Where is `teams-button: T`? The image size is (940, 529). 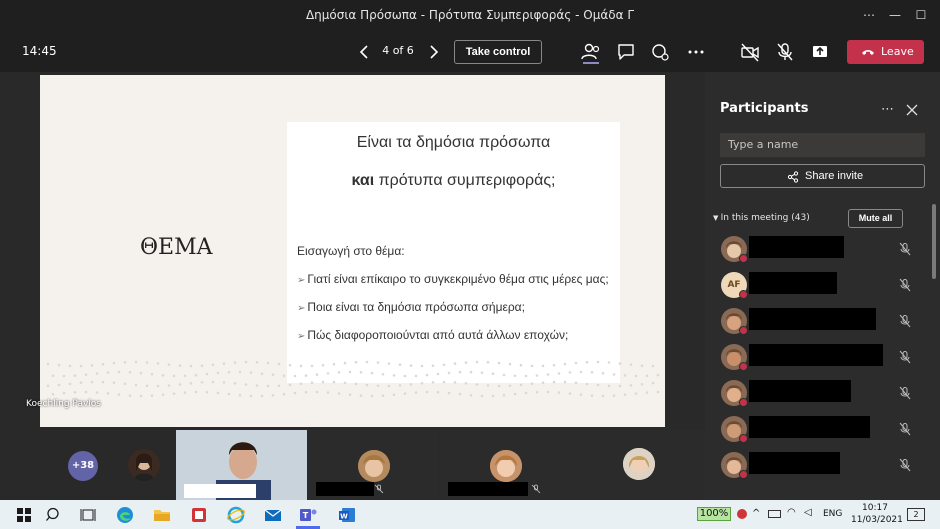
teams-button: T is located at coordinates (308, 515).